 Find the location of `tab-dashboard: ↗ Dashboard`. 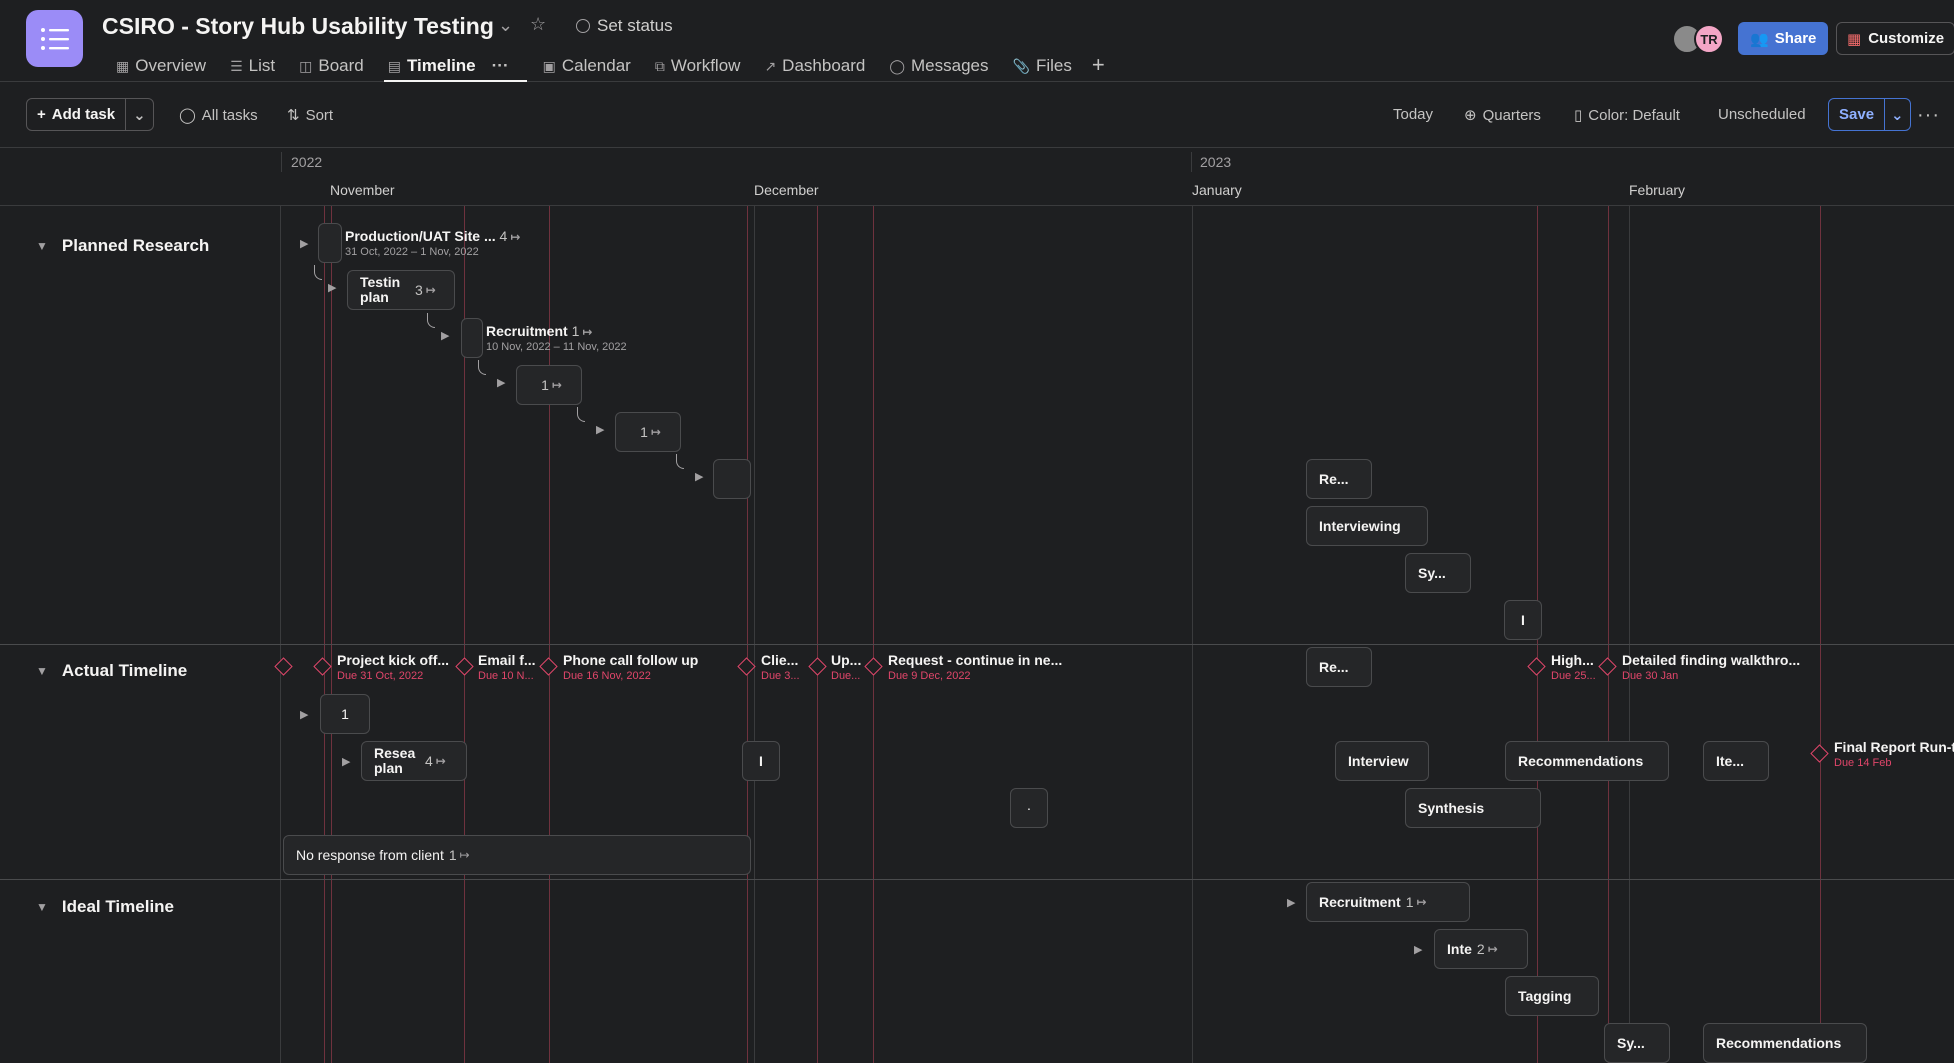

tab-dashboard: ↗ Dashboard is located at coordinates (814, 66).